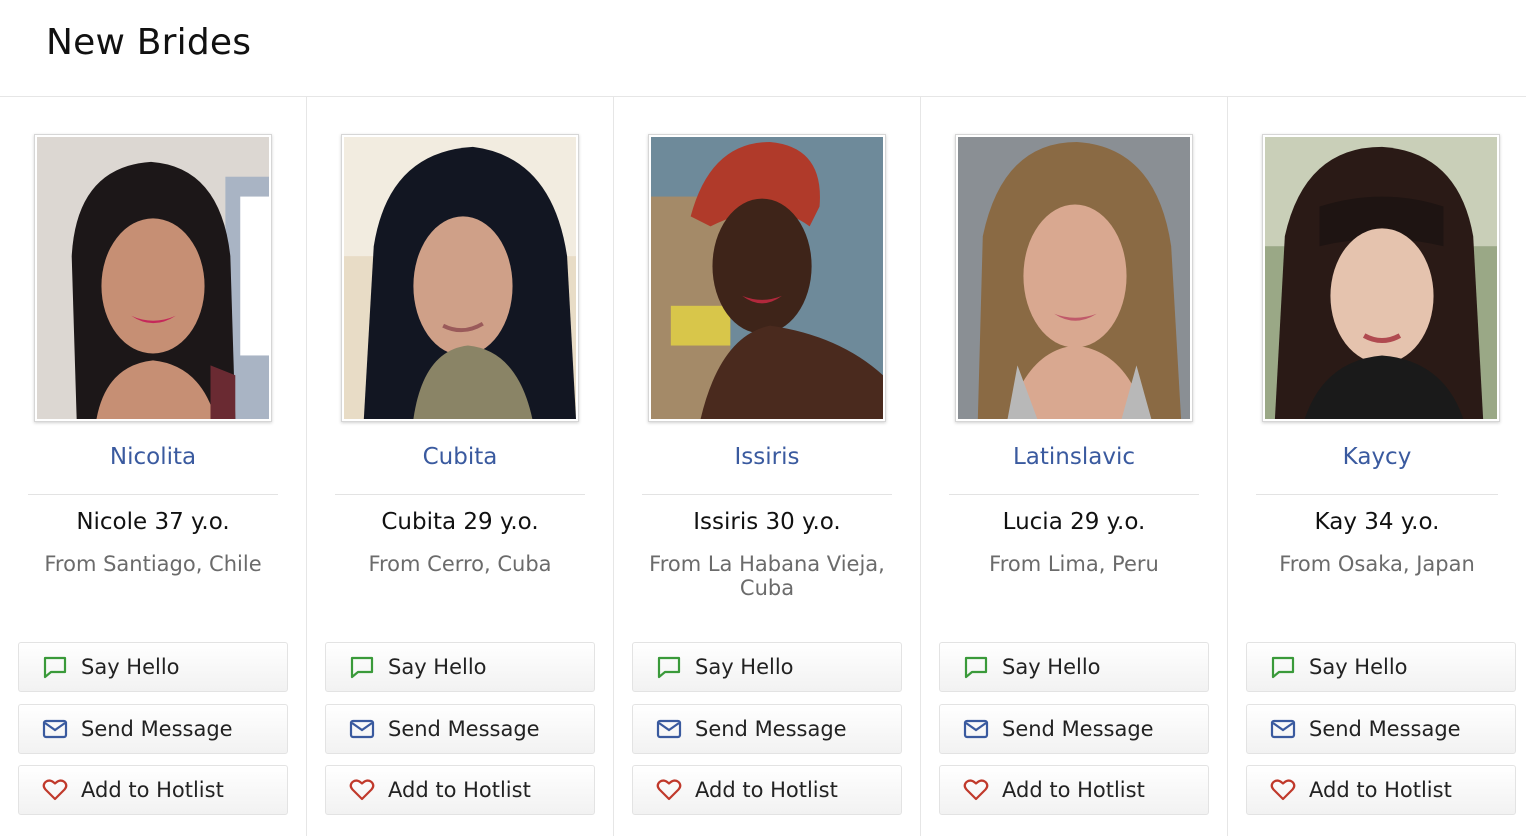  Describe the element at coordinates (1377, 522) in the screenshot. I see `profile-name-age: Kay 34 y.o.` at that location.